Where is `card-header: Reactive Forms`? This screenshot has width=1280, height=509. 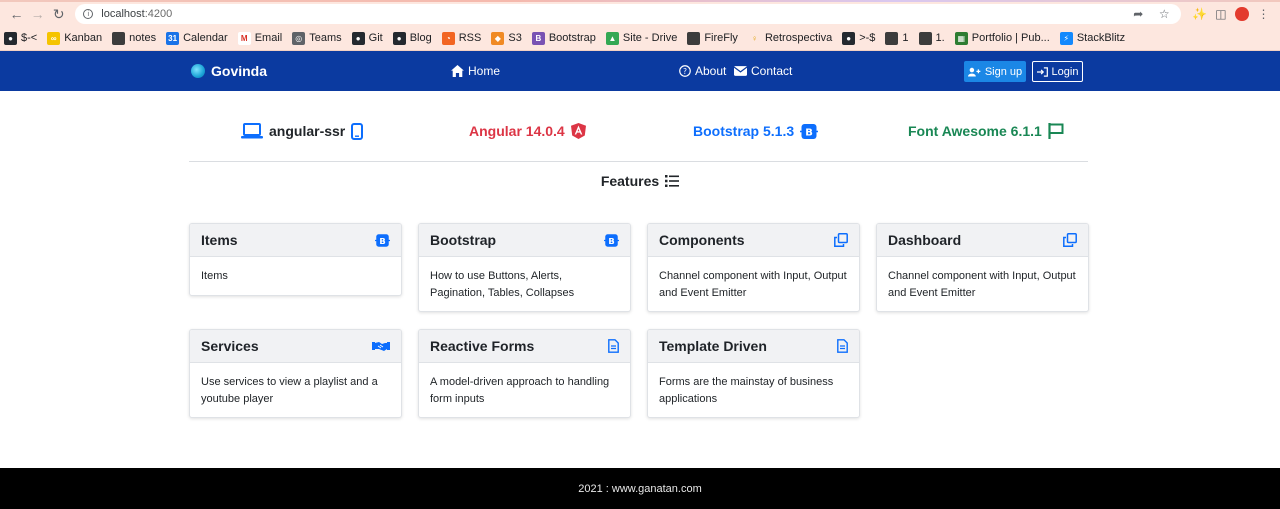
card-header: Reactive Forms is located at coordinates (524, 346).